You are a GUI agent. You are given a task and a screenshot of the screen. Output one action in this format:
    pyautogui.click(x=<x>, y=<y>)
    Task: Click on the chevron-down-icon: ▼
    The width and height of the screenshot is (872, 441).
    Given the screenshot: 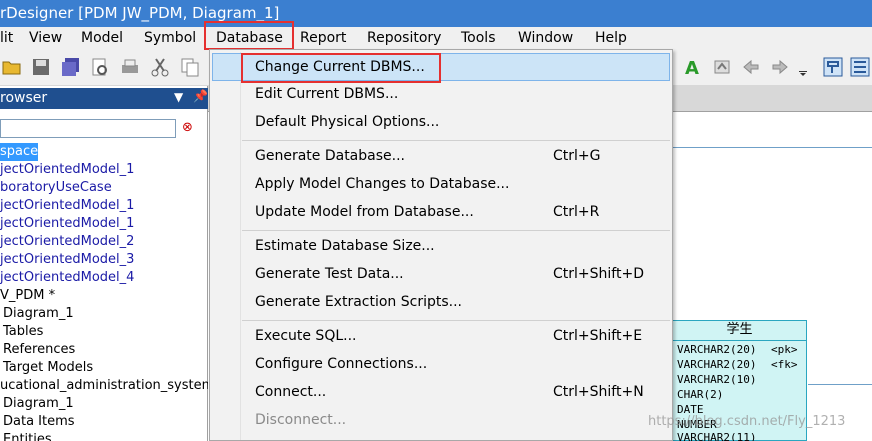 What is the action you would take?
    pyautogui.click(x=178, y=97)
    